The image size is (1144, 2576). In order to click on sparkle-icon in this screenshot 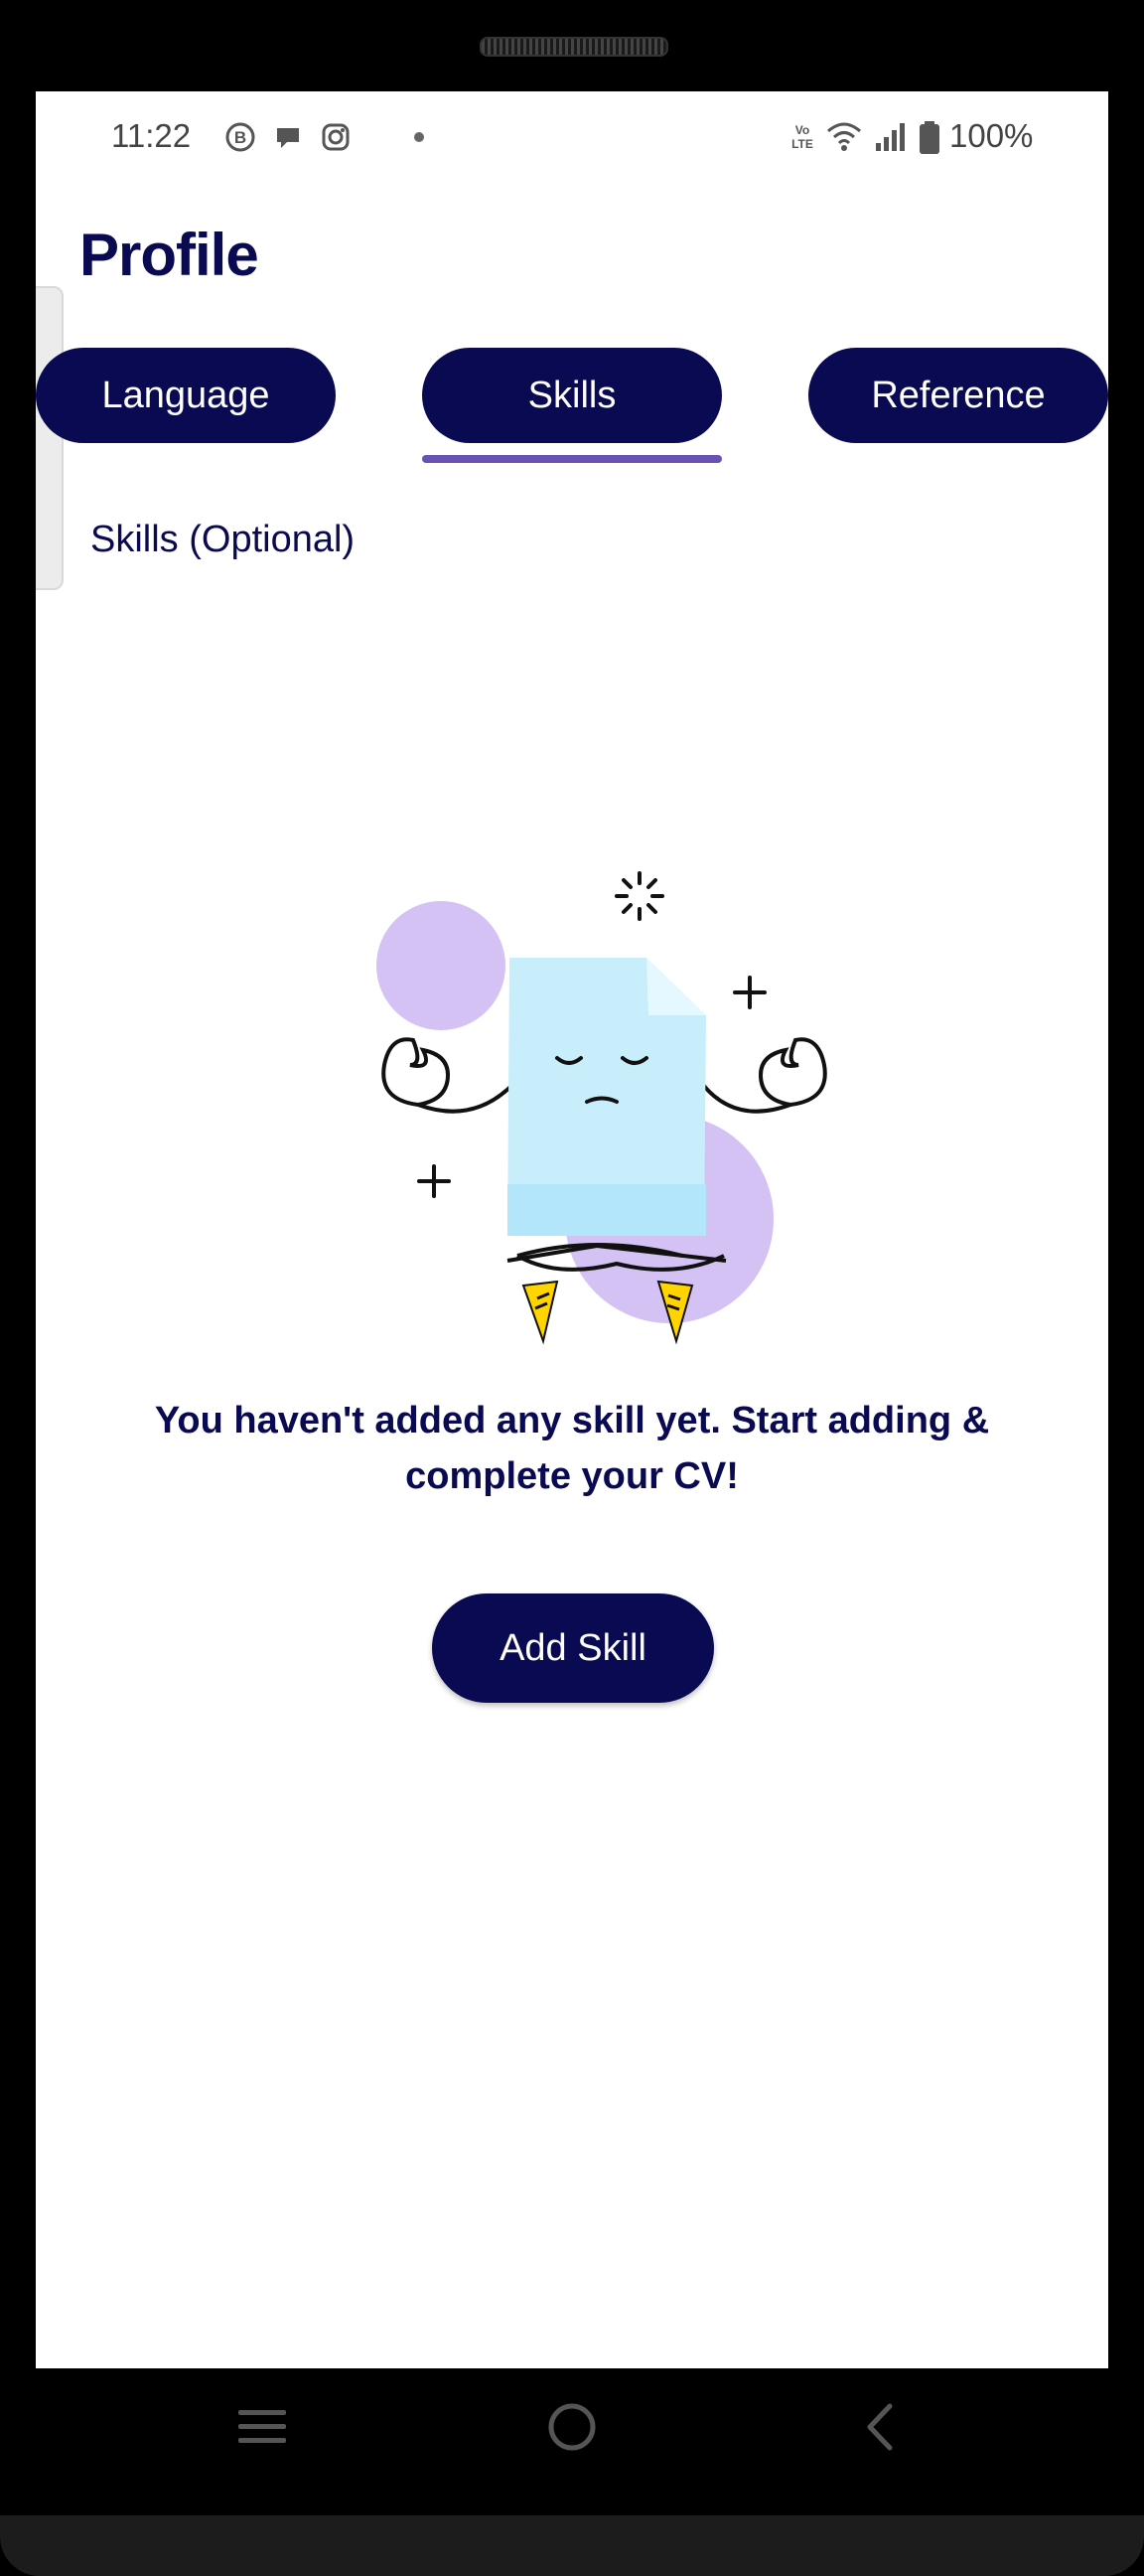, I will do `click(640, 896)`.